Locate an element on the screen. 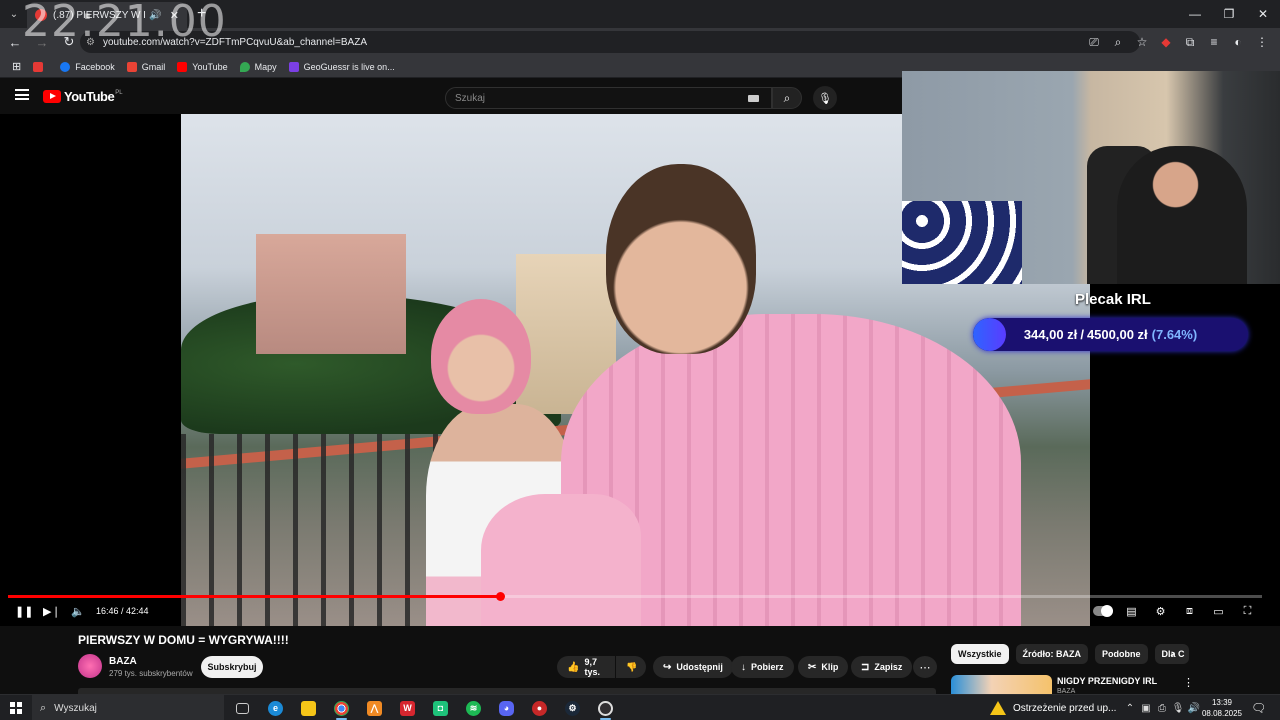 This screenshot has height=720, width=1280. back-icon: ← is located at coordinates (15, 42).